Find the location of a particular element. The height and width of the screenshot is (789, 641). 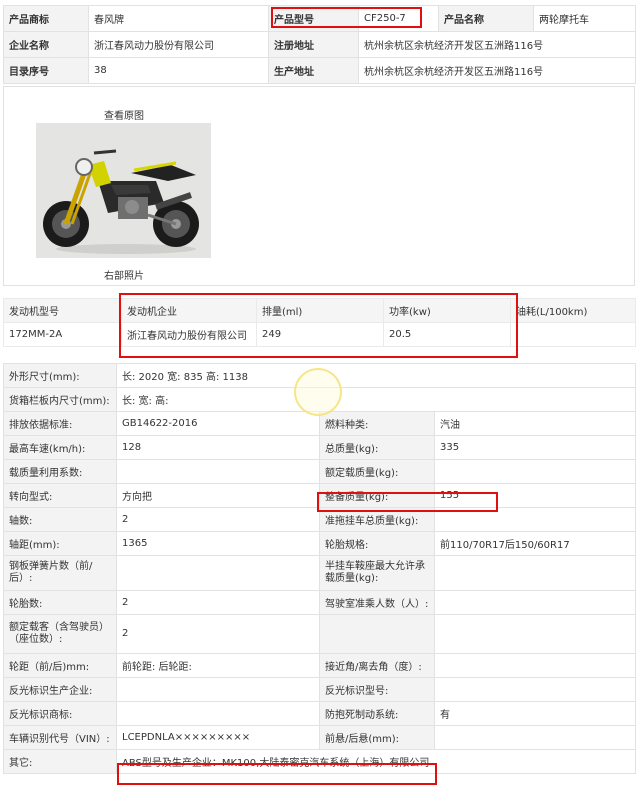

spec-label-left: 载质量利用系数: is located at coordinates (60, 471).